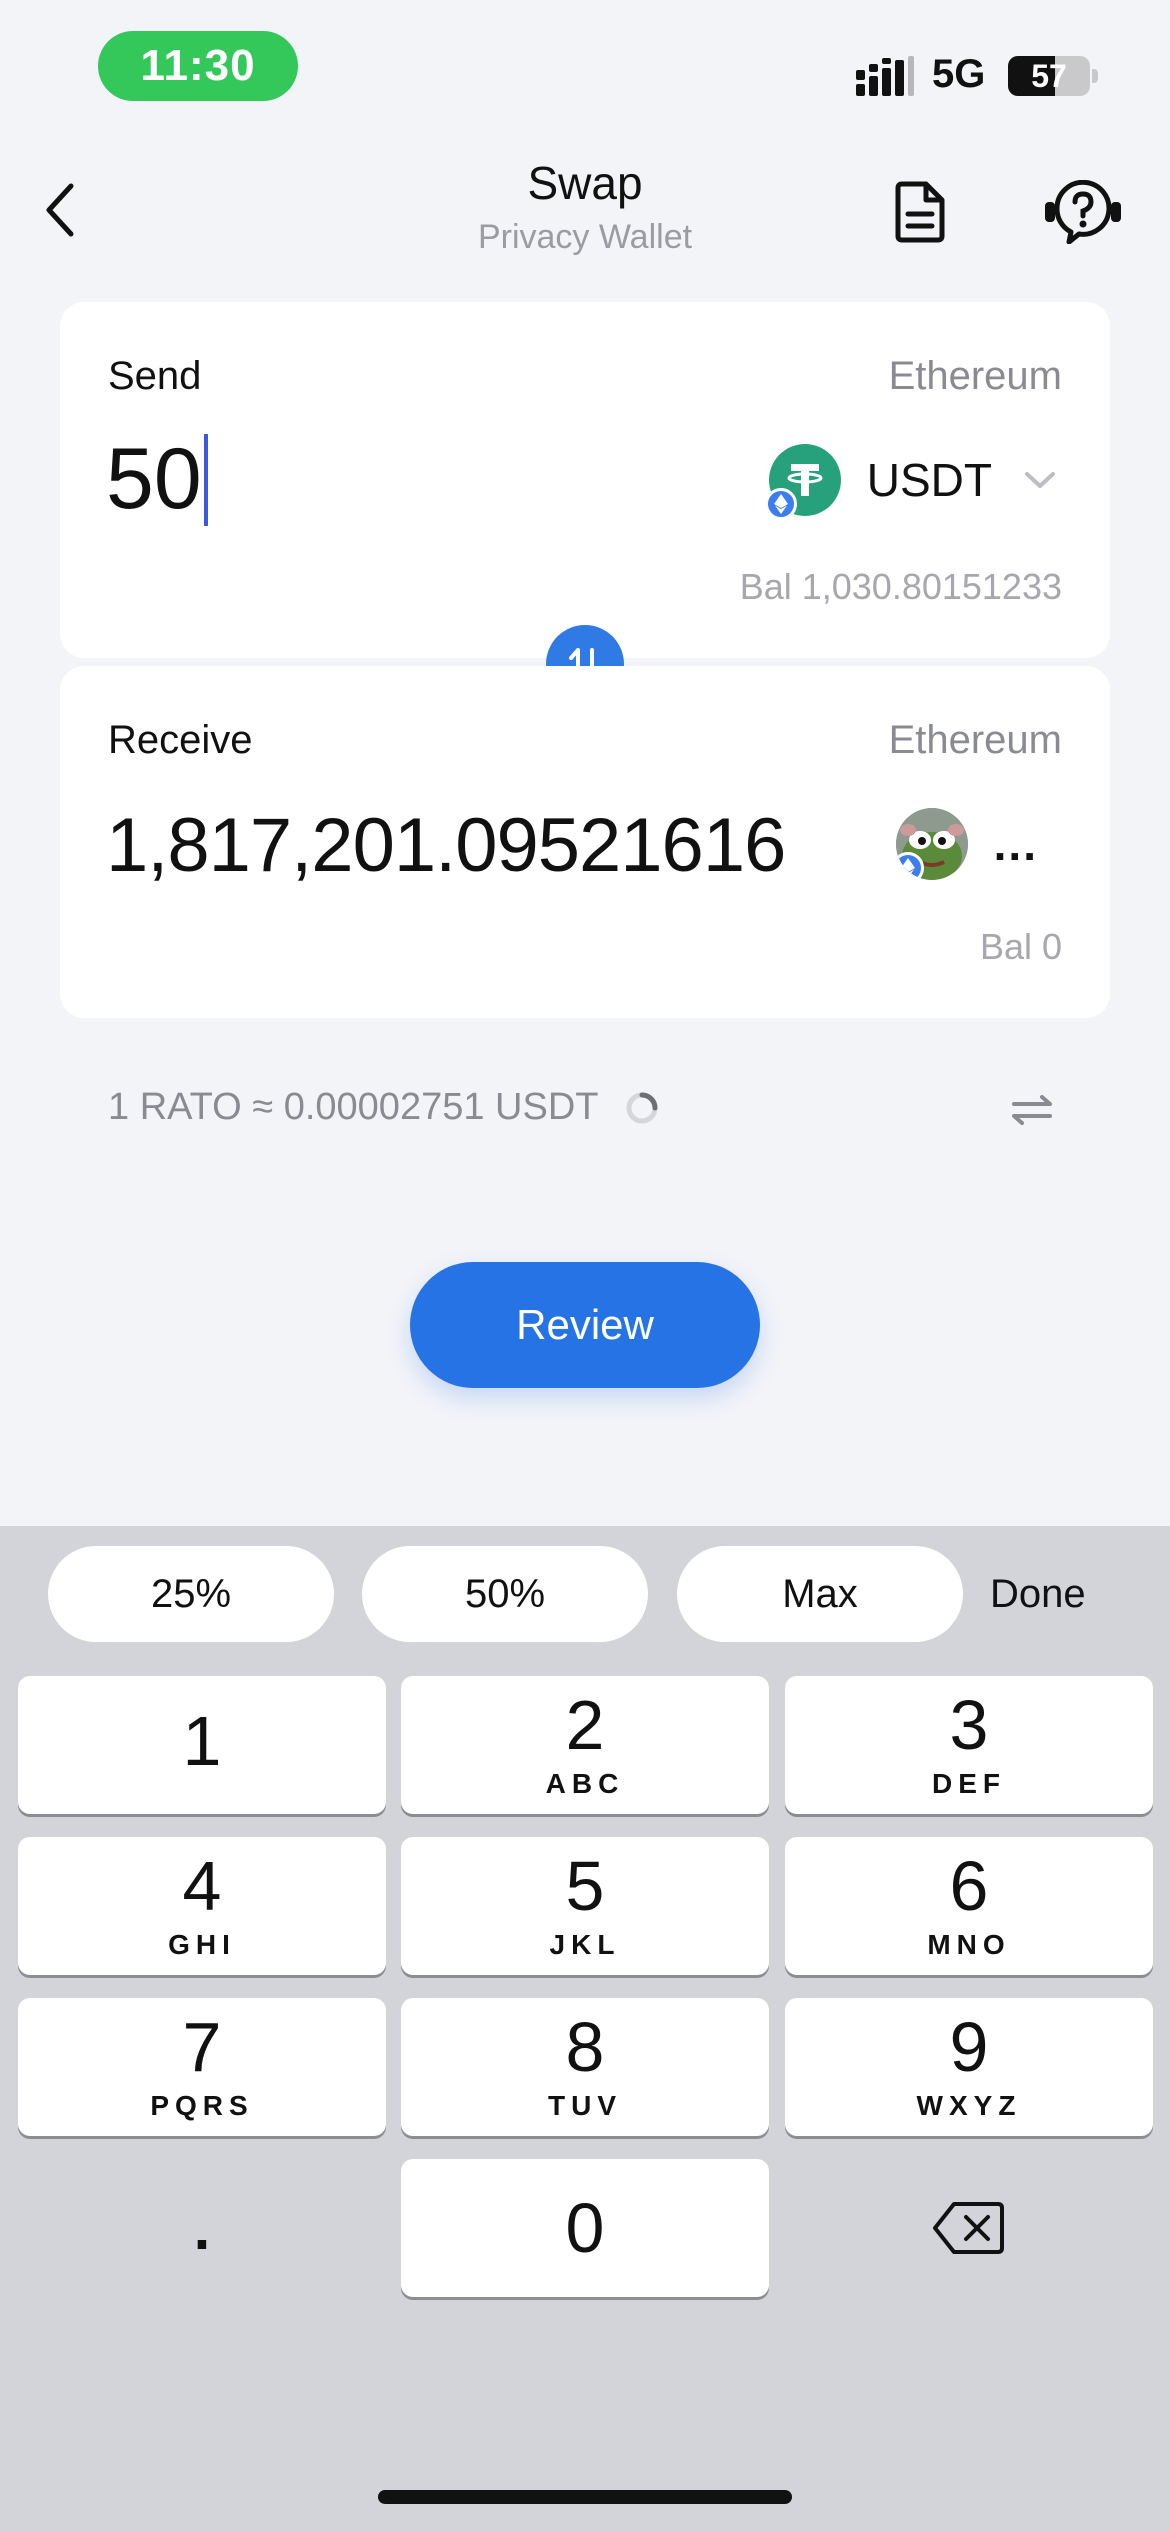 The width and height of the screenshot is (1170, 2532). What do you see at coordinates (585, 183) in the screenshot?
I see `page-title: Swap` at bounding box center [585, 183].